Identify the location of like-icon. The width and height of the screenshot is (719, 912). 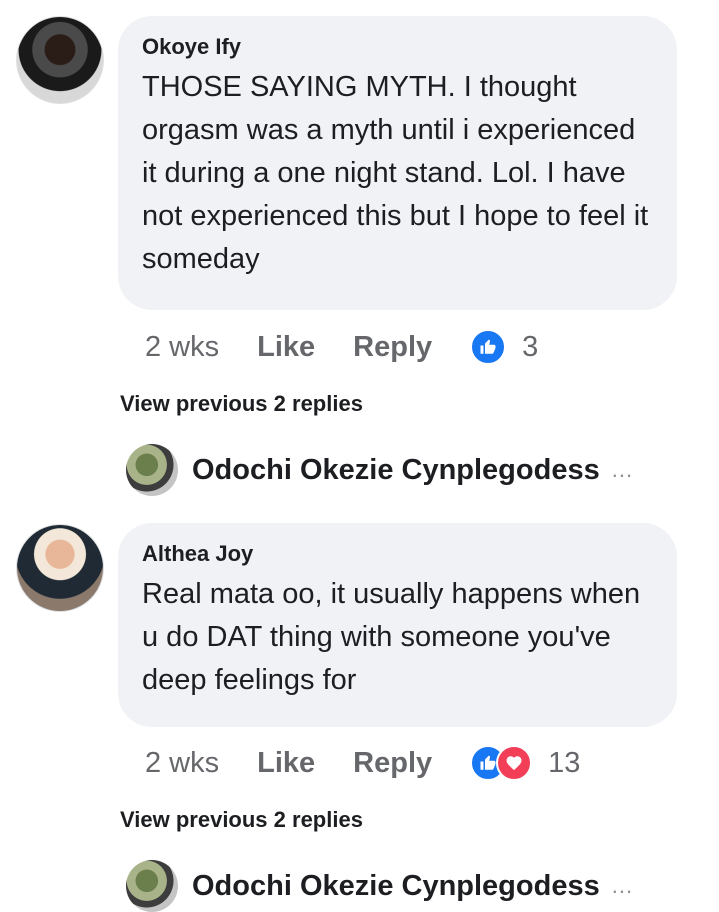
(488, 347).